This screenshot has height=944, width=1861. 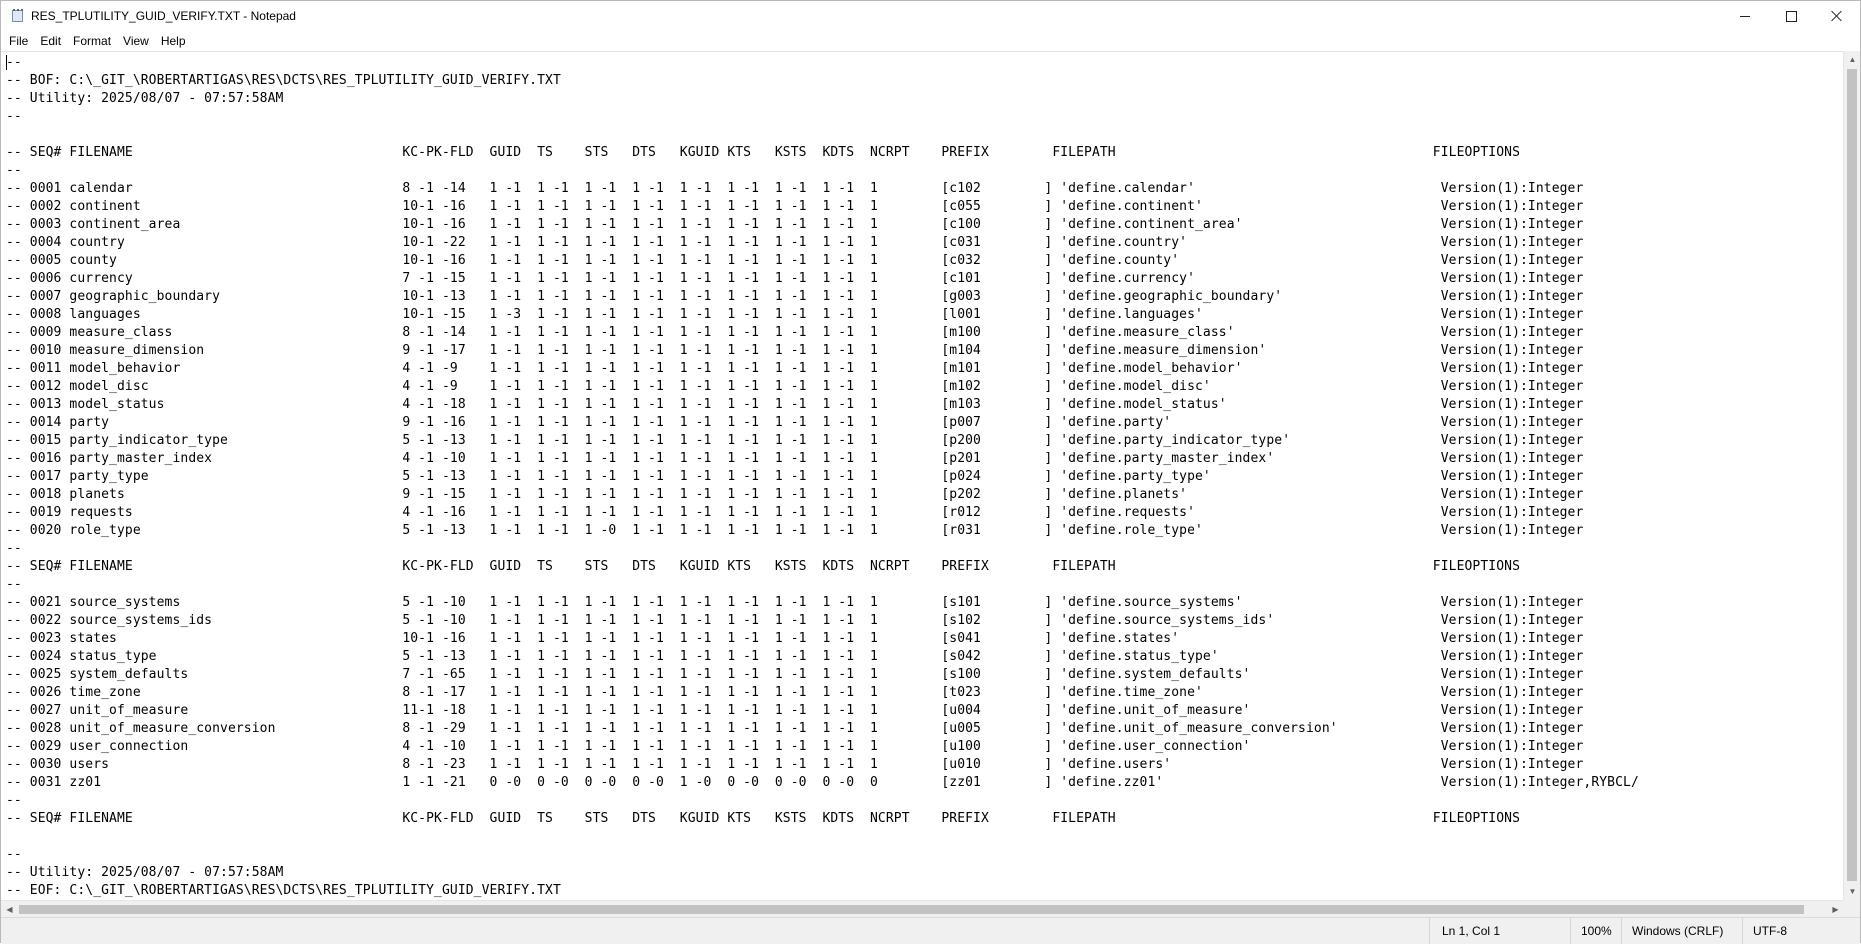 I want to click on scrollbar-corner, so click(x=1851, y=908).